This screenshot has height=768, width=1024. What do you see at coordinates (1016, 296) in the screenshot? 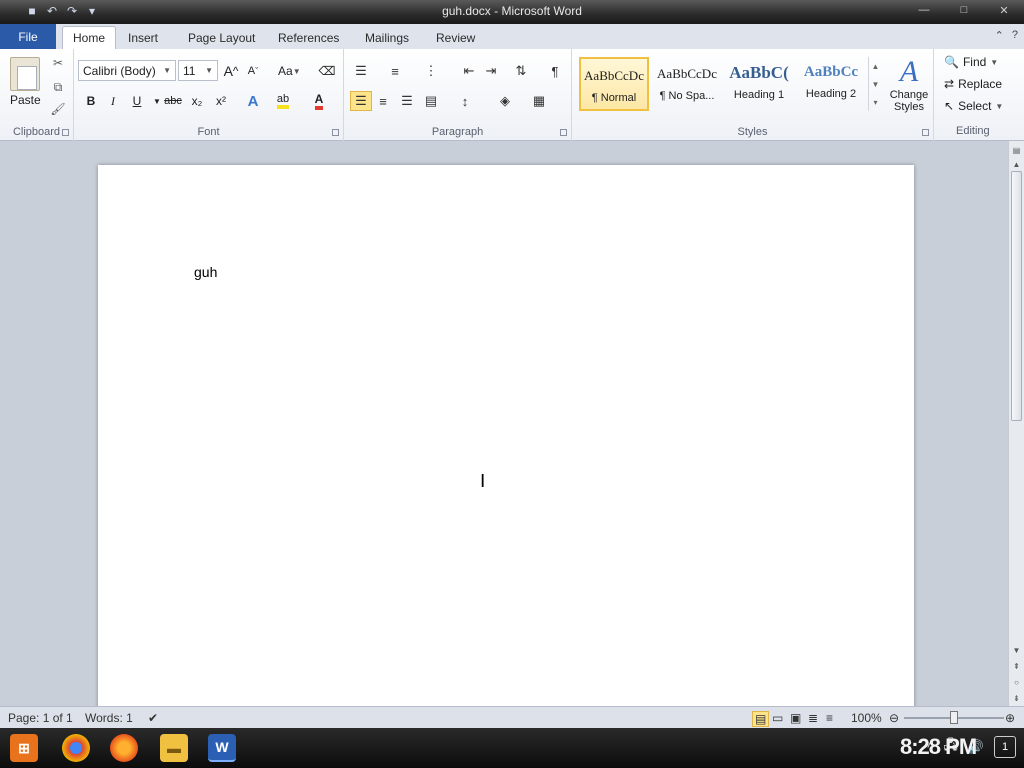
I see `scrollbar-thumb` at bounding box center [1016, 296].